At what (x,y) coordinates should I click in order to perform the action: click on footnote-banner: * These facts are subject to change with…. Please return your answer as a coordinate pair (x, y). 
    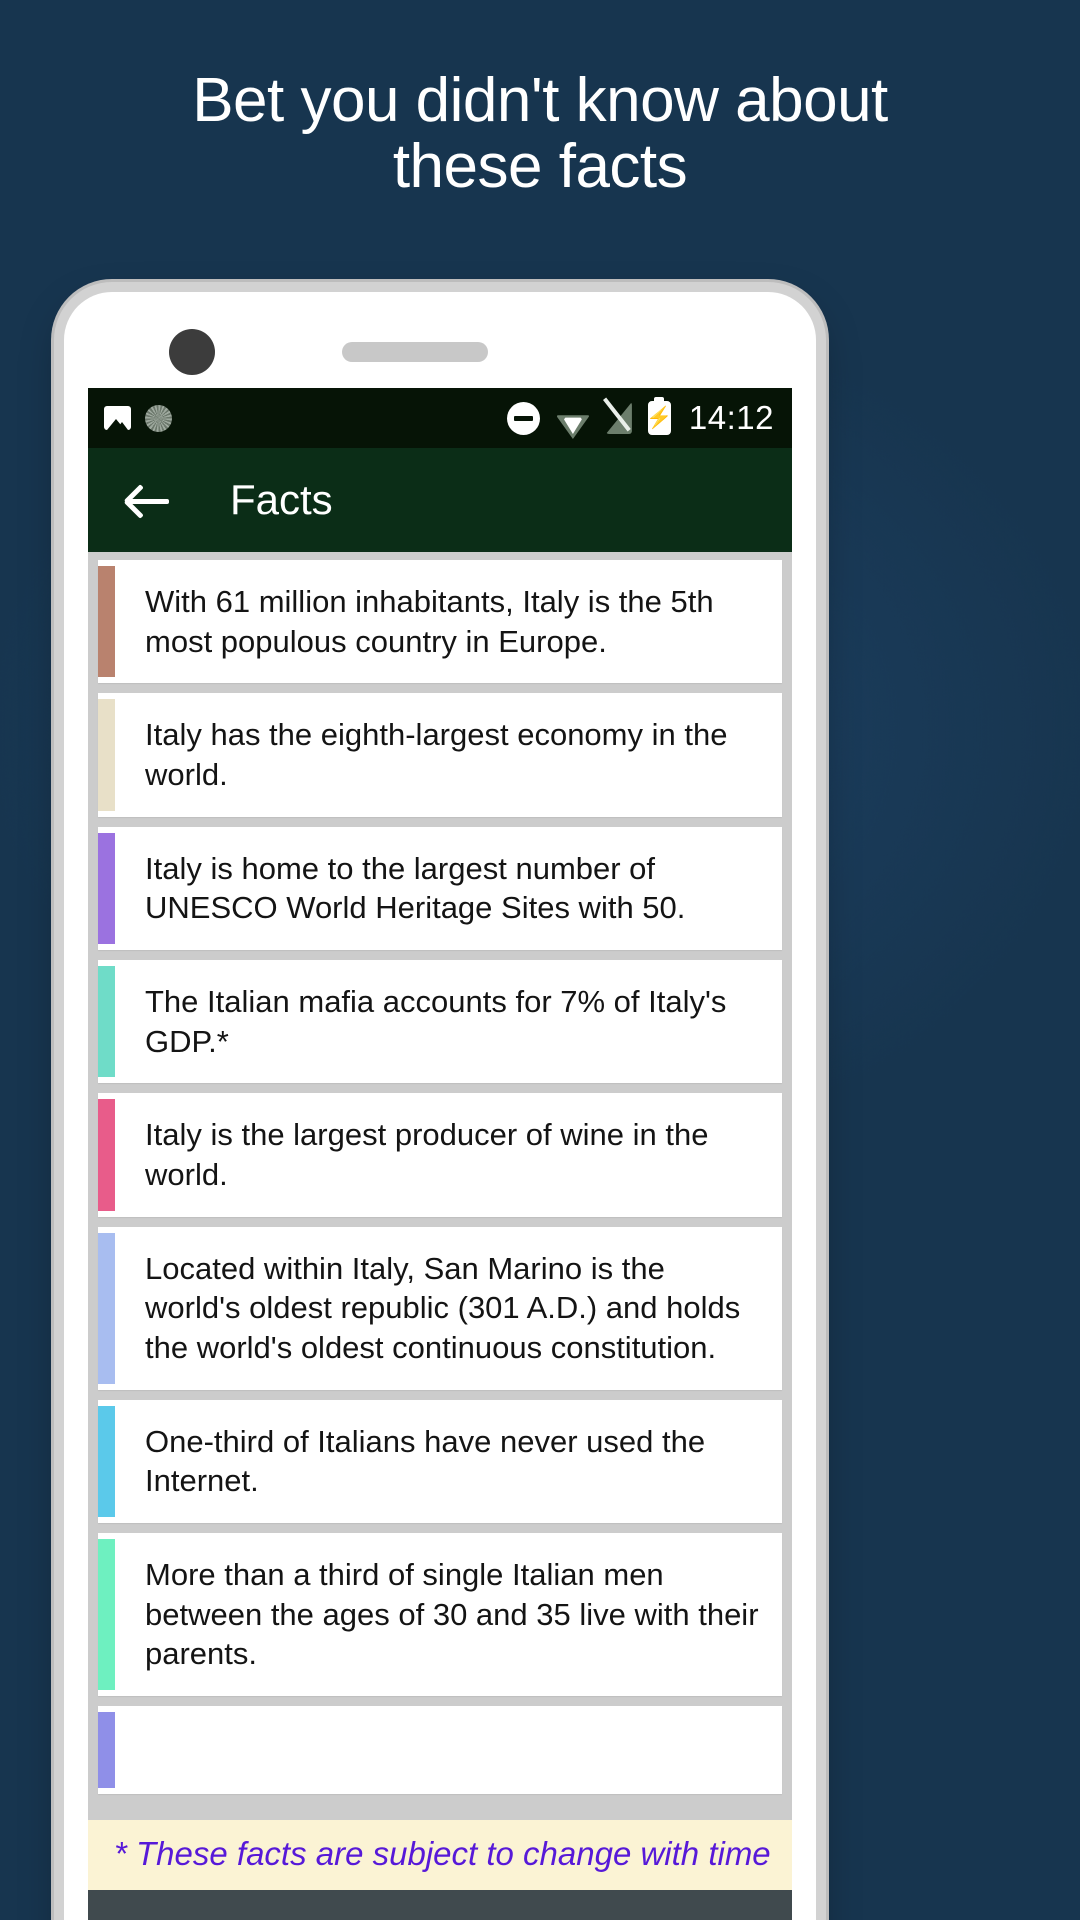
    Looking at the image, I should click on (440, 1855).